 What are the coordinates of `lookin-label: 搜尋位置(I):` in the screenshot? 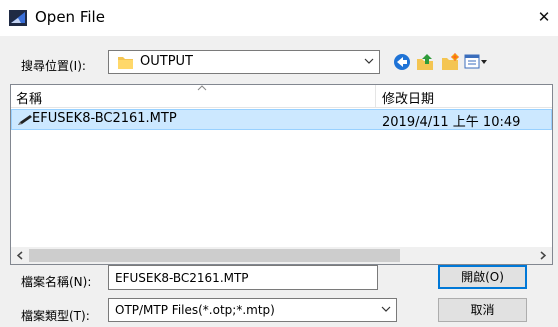 It's located at (53, 66).